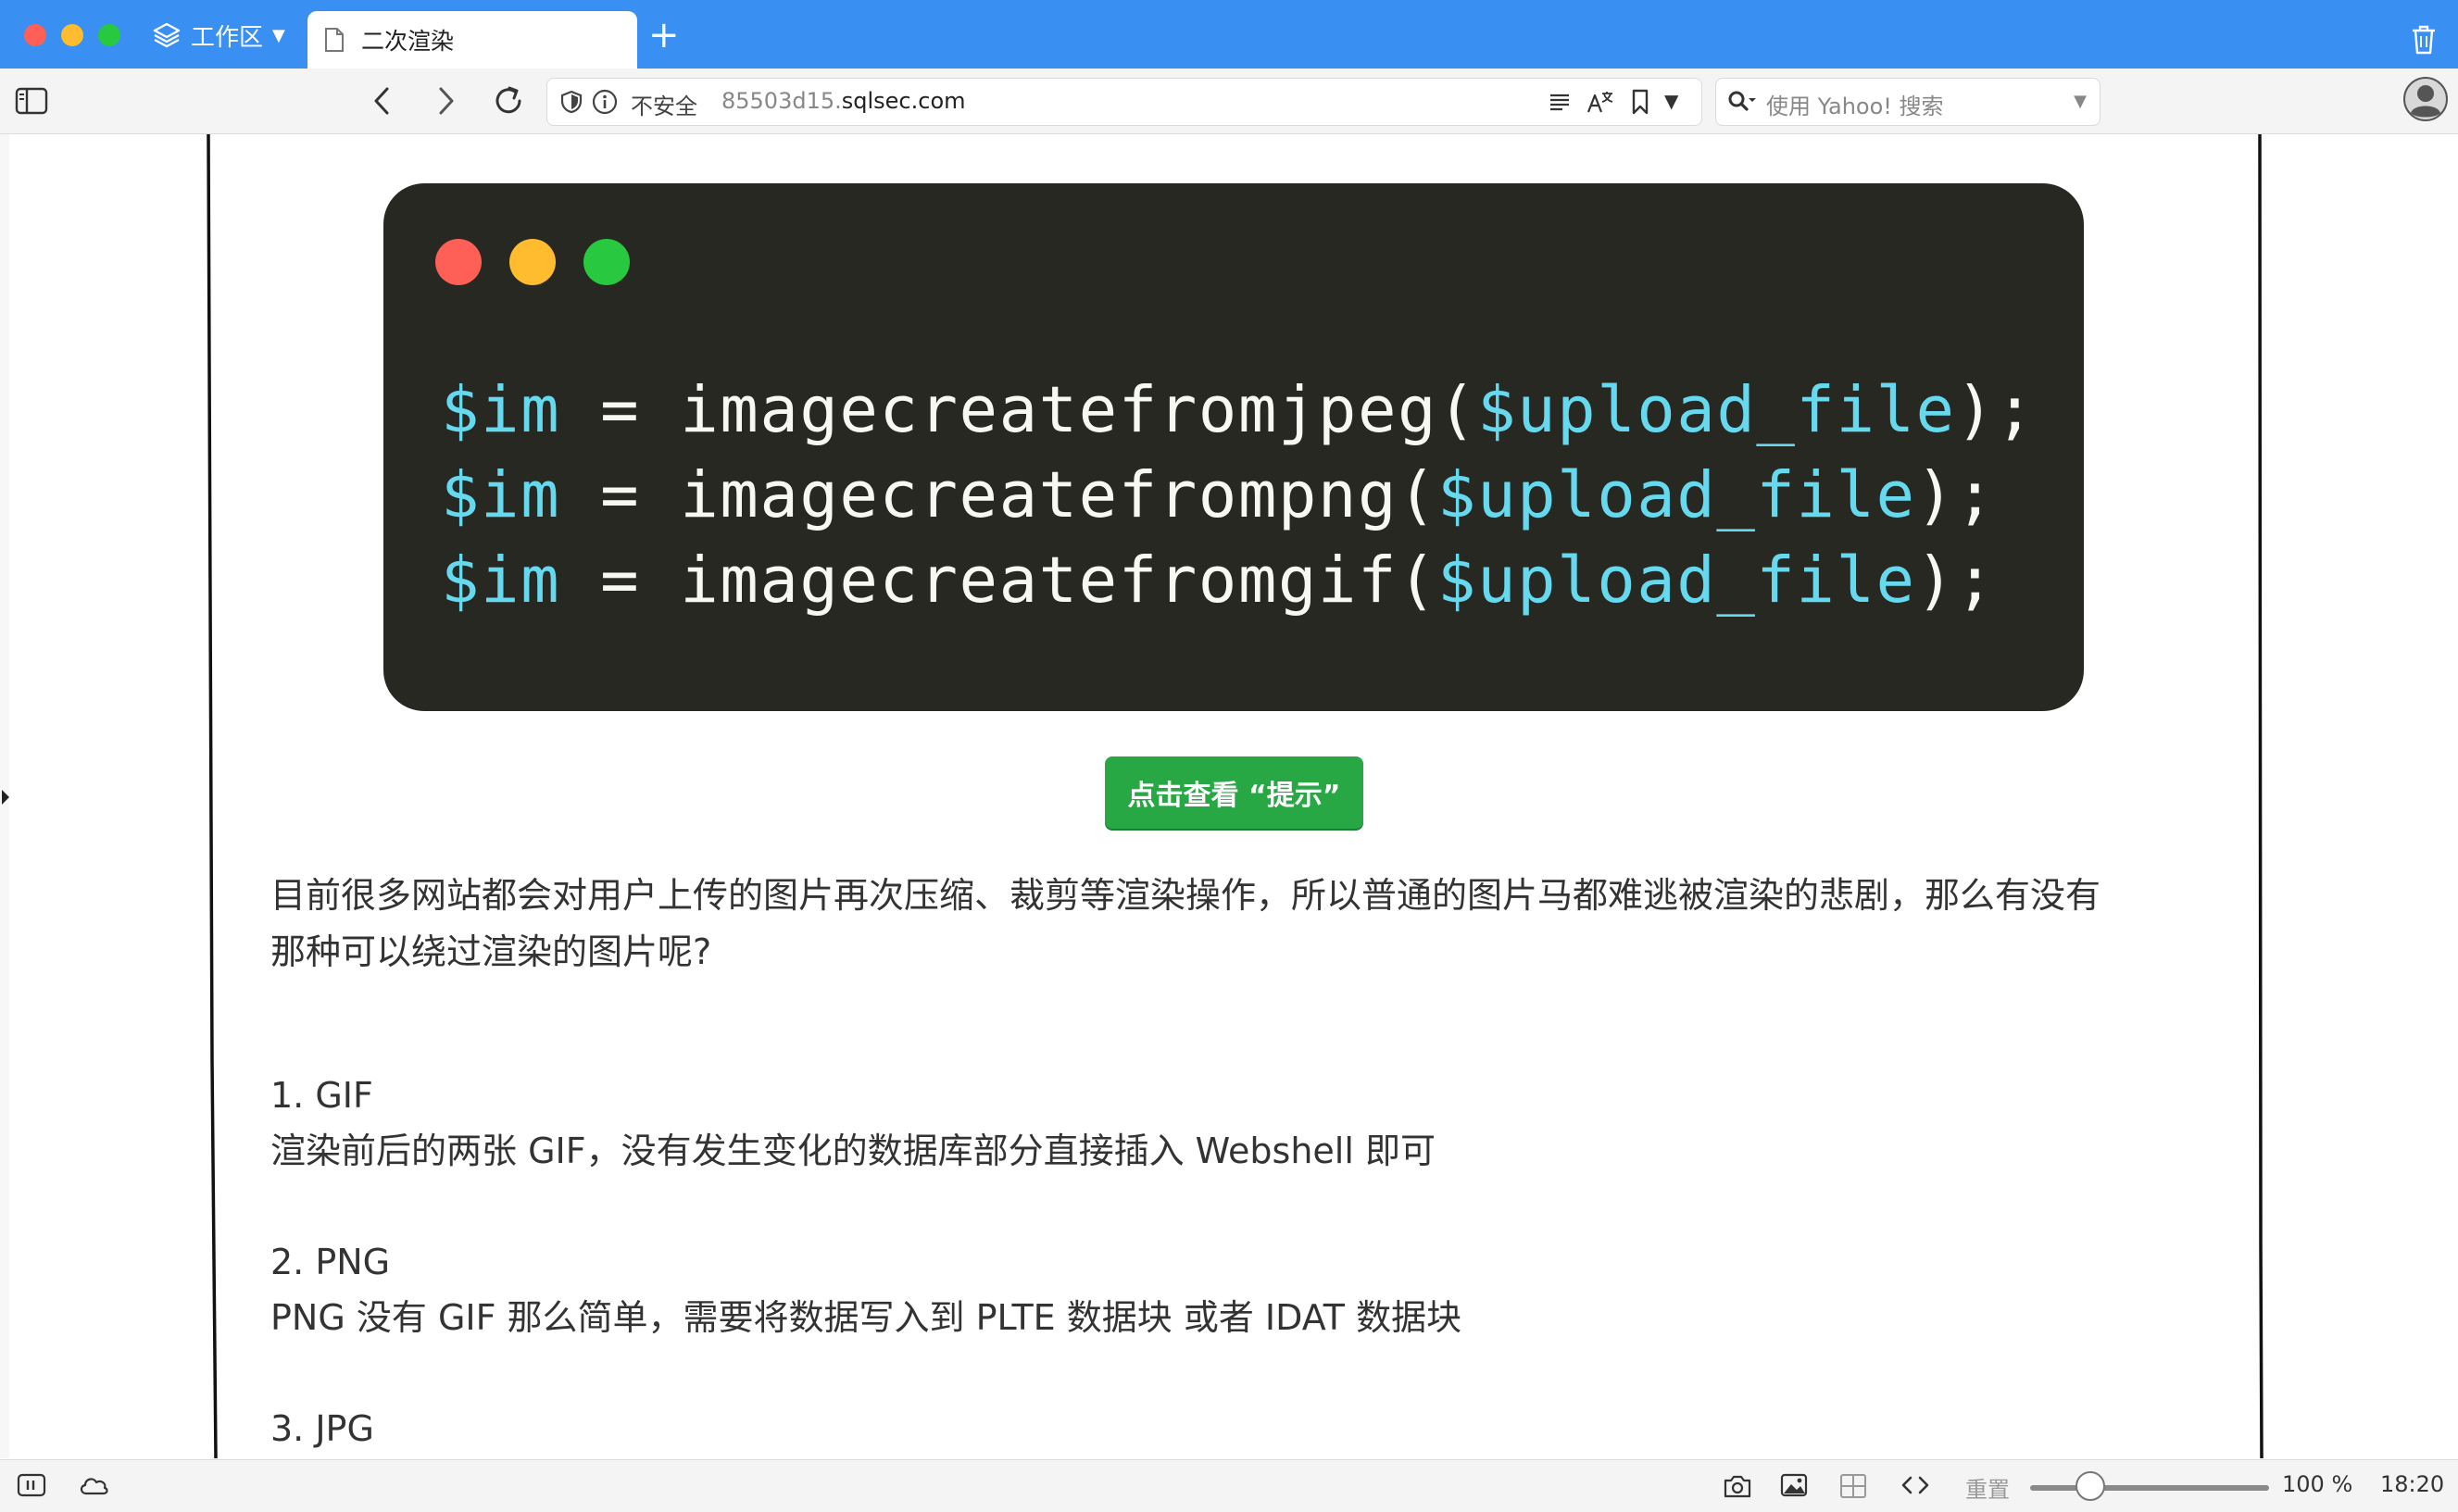 This screenshot has width=2458, height=1512. I want to click on sidebar-icon, so click(31, 101).